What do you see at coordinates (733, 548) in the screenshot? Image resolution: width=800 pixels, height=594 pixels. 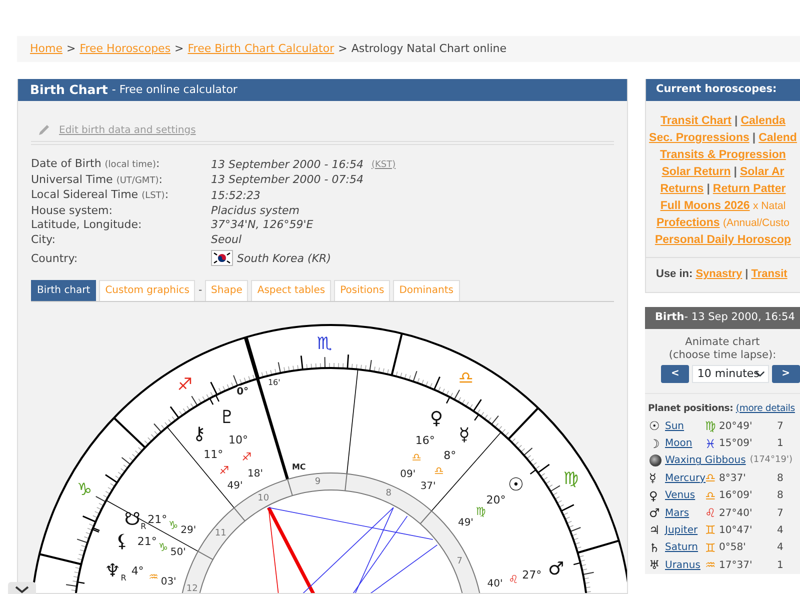 I see `planet-position: 0°58'` at bounding box center [733, 548].